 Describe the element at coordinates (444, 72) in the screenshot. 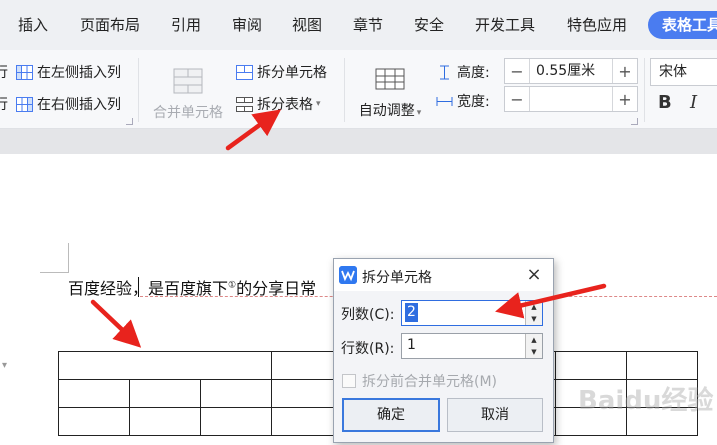

I see `row-height-icon` at that location.